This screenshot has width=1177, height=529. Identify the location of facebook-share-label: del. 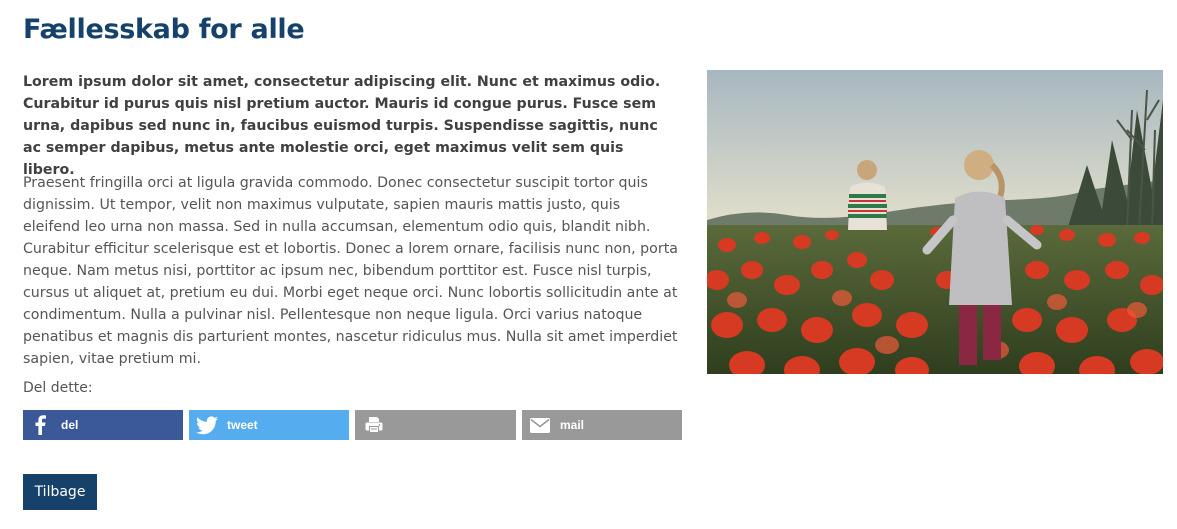
(70, 425).